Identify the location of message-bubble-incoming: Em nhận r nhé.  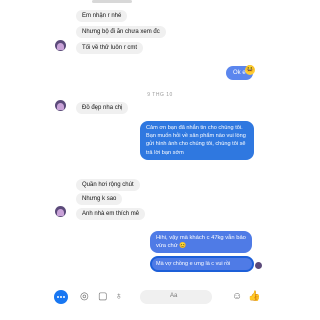
(102, 16).